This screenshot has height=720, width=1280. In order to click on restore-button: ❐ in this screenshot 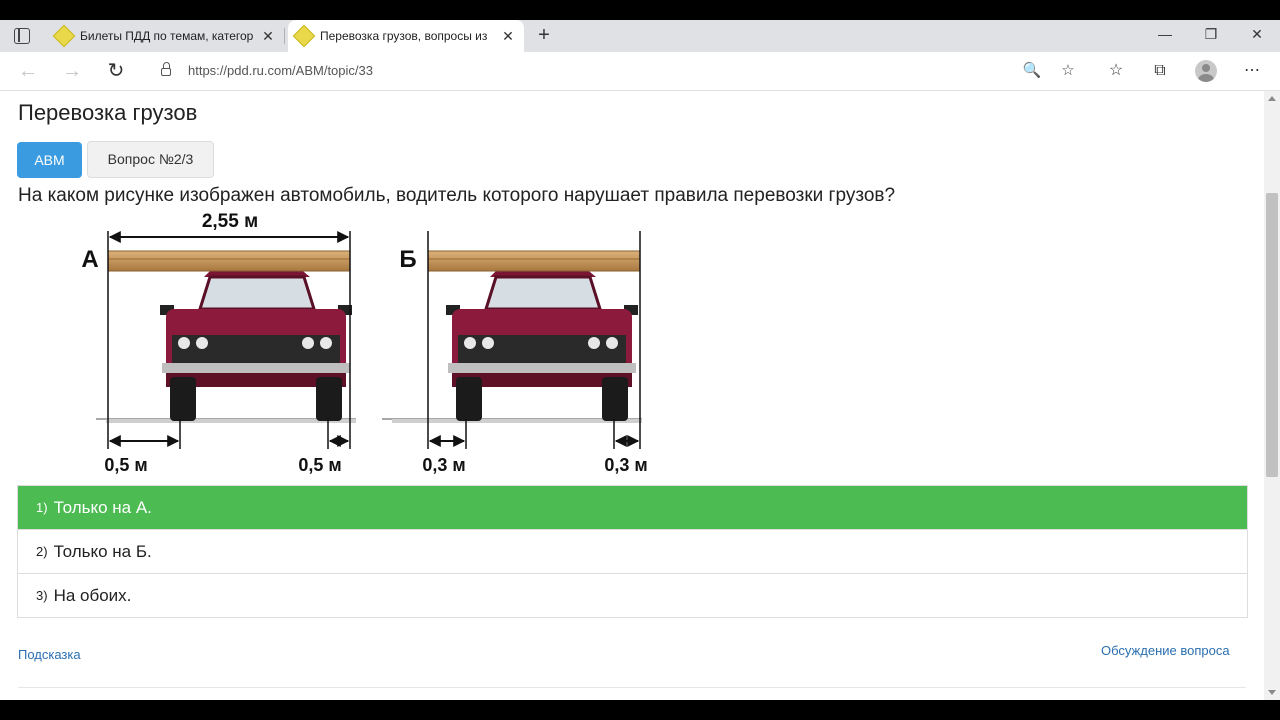, I will do `click(1211, 34)`.